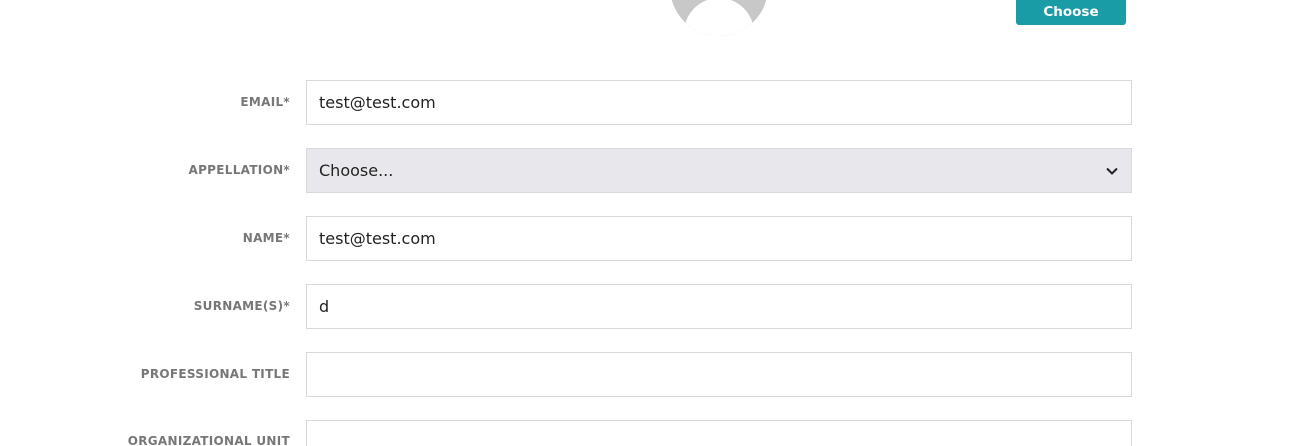 This screenshot has width=1300, height=446. Describe the element at coordinates (241, 306) in the screenshot. I see `surnames-label: SURNAME(S)*` at that location.